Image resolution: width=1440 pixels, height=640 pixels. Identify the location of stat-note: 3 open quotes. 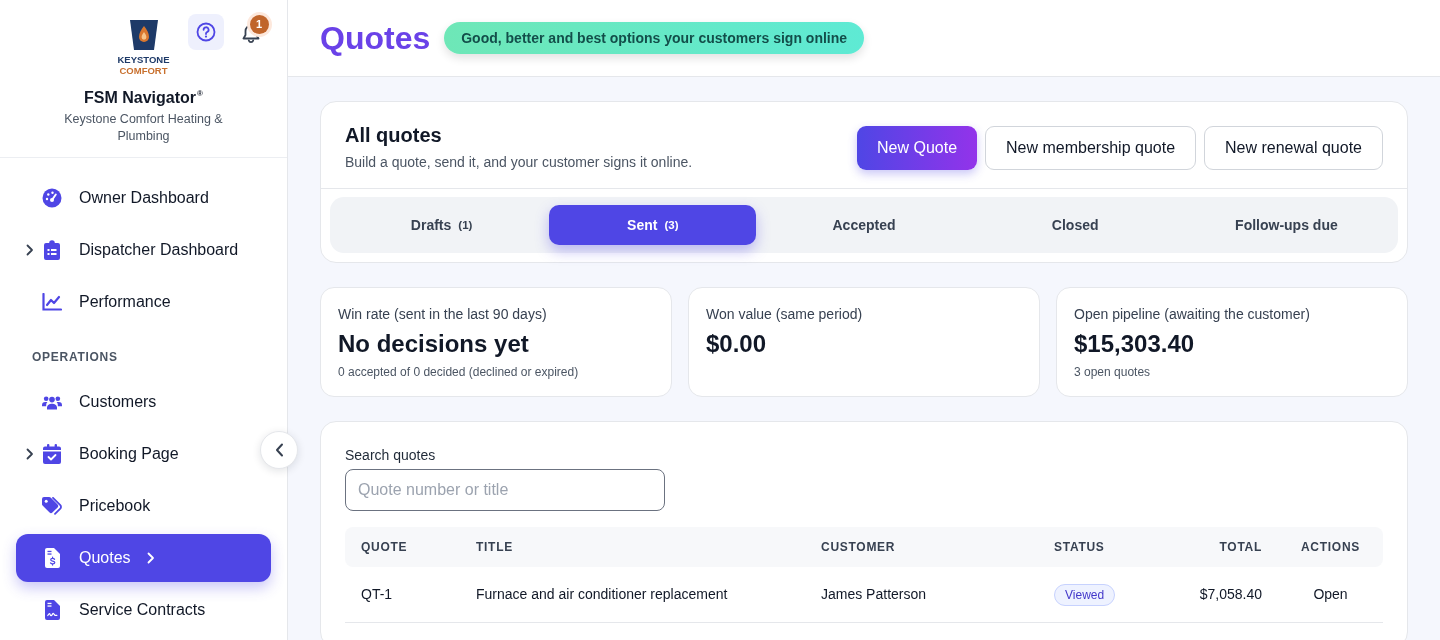
(1112, 372).